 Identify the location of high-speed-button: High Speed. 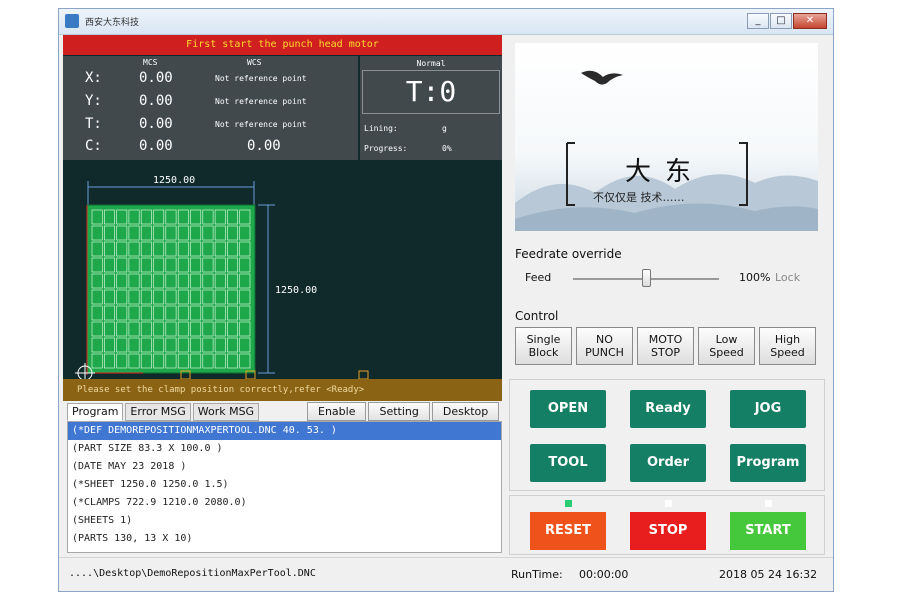
(787, 346).